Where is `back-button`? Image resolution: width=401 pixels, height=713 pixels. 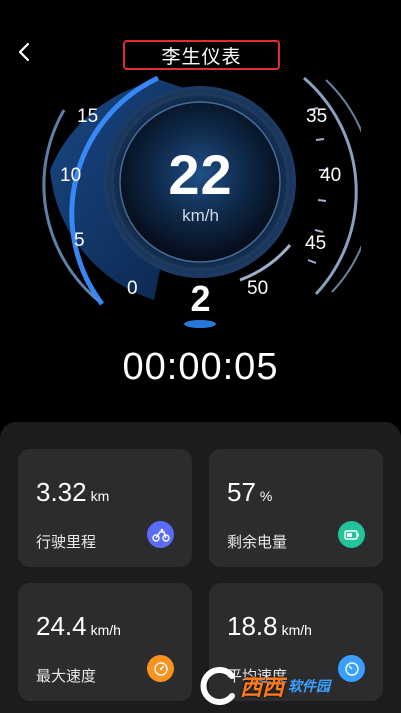 back-button is located at coordinates (24, 52).